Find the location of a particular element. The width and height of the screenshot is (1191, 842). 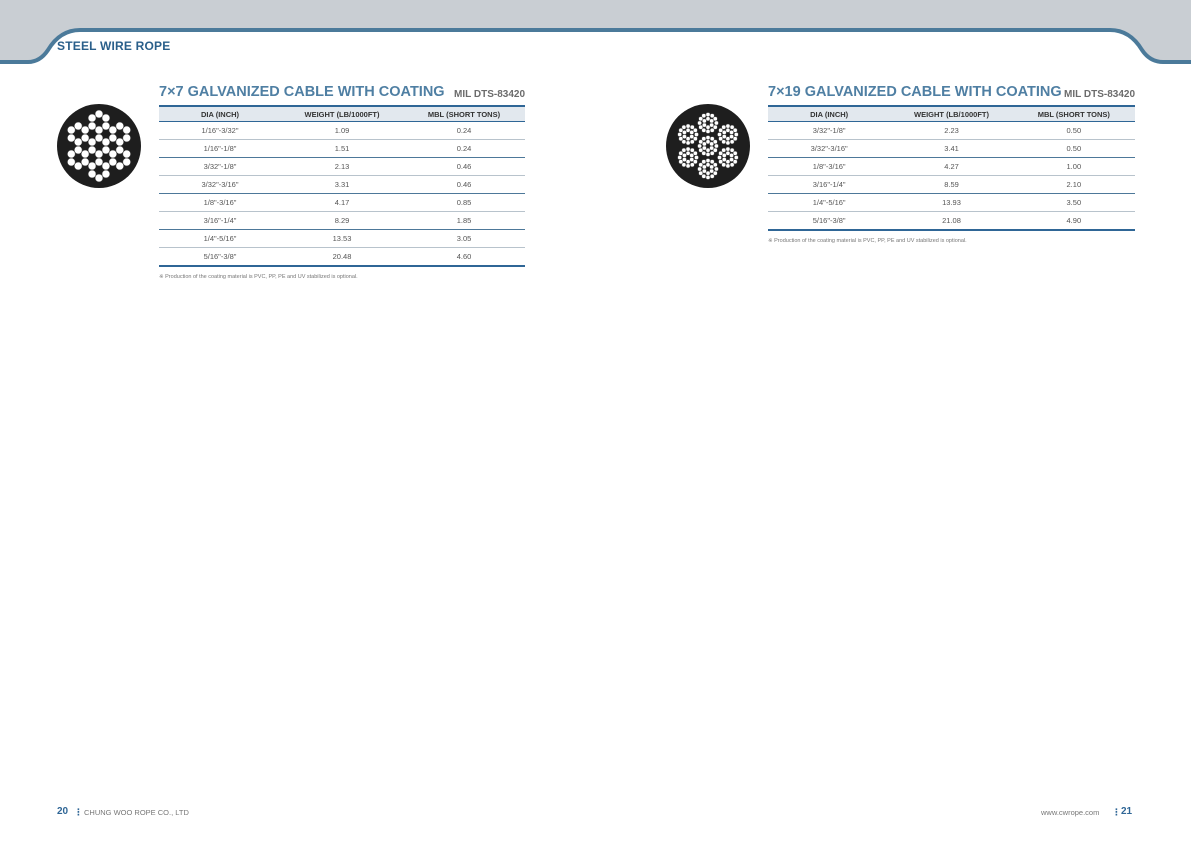

rope-7x19-cross-section is located at coordinates (708, 146).